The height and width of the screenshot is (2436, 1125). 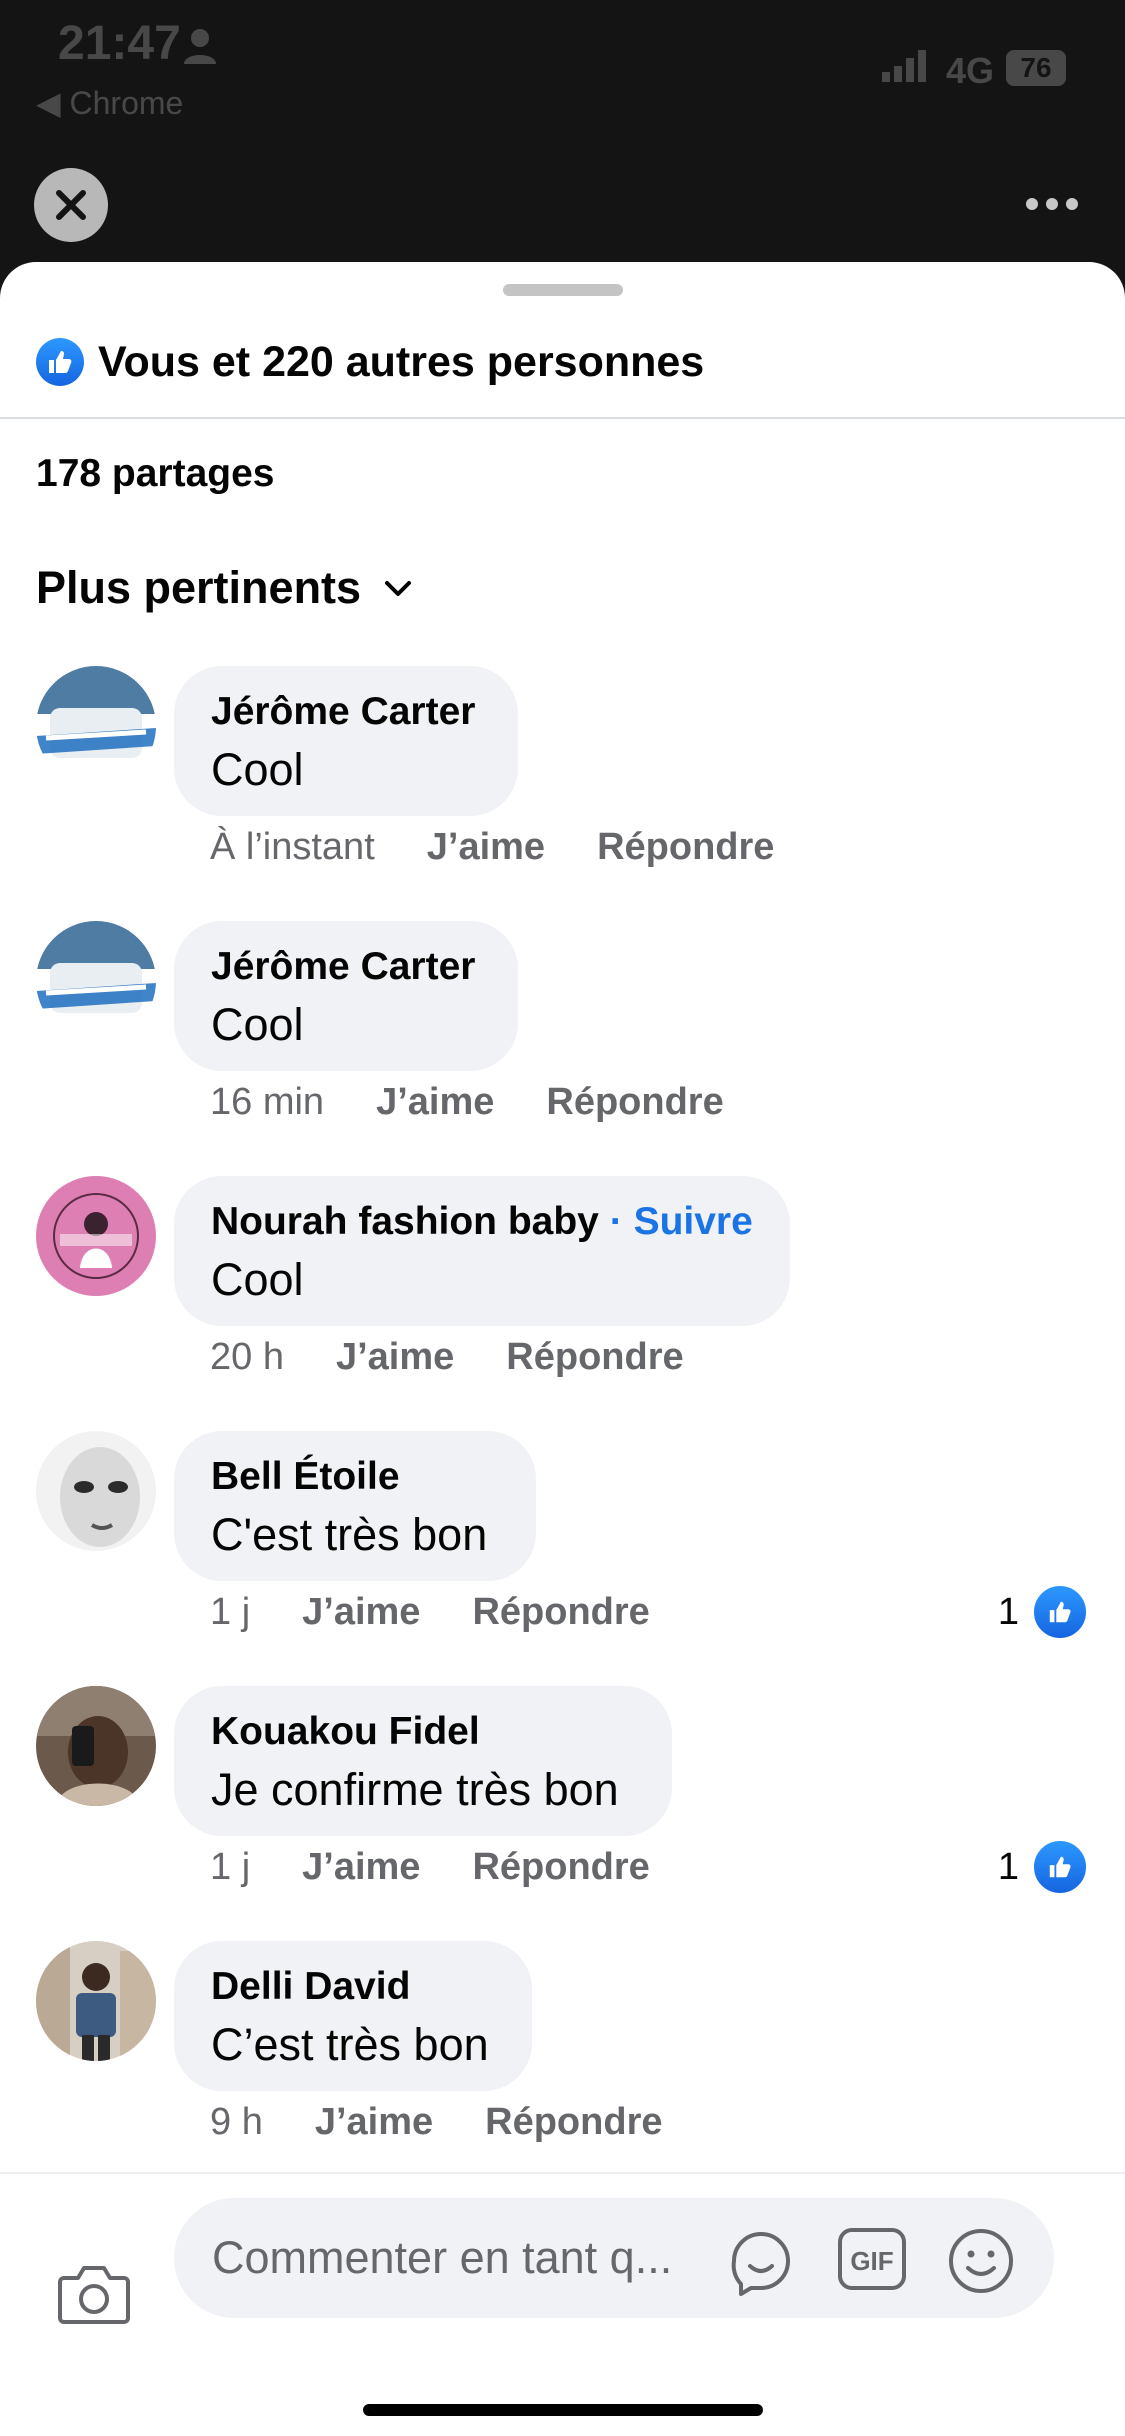 I want to click on comment-time: 20 h, so click(x=247, y=1357).